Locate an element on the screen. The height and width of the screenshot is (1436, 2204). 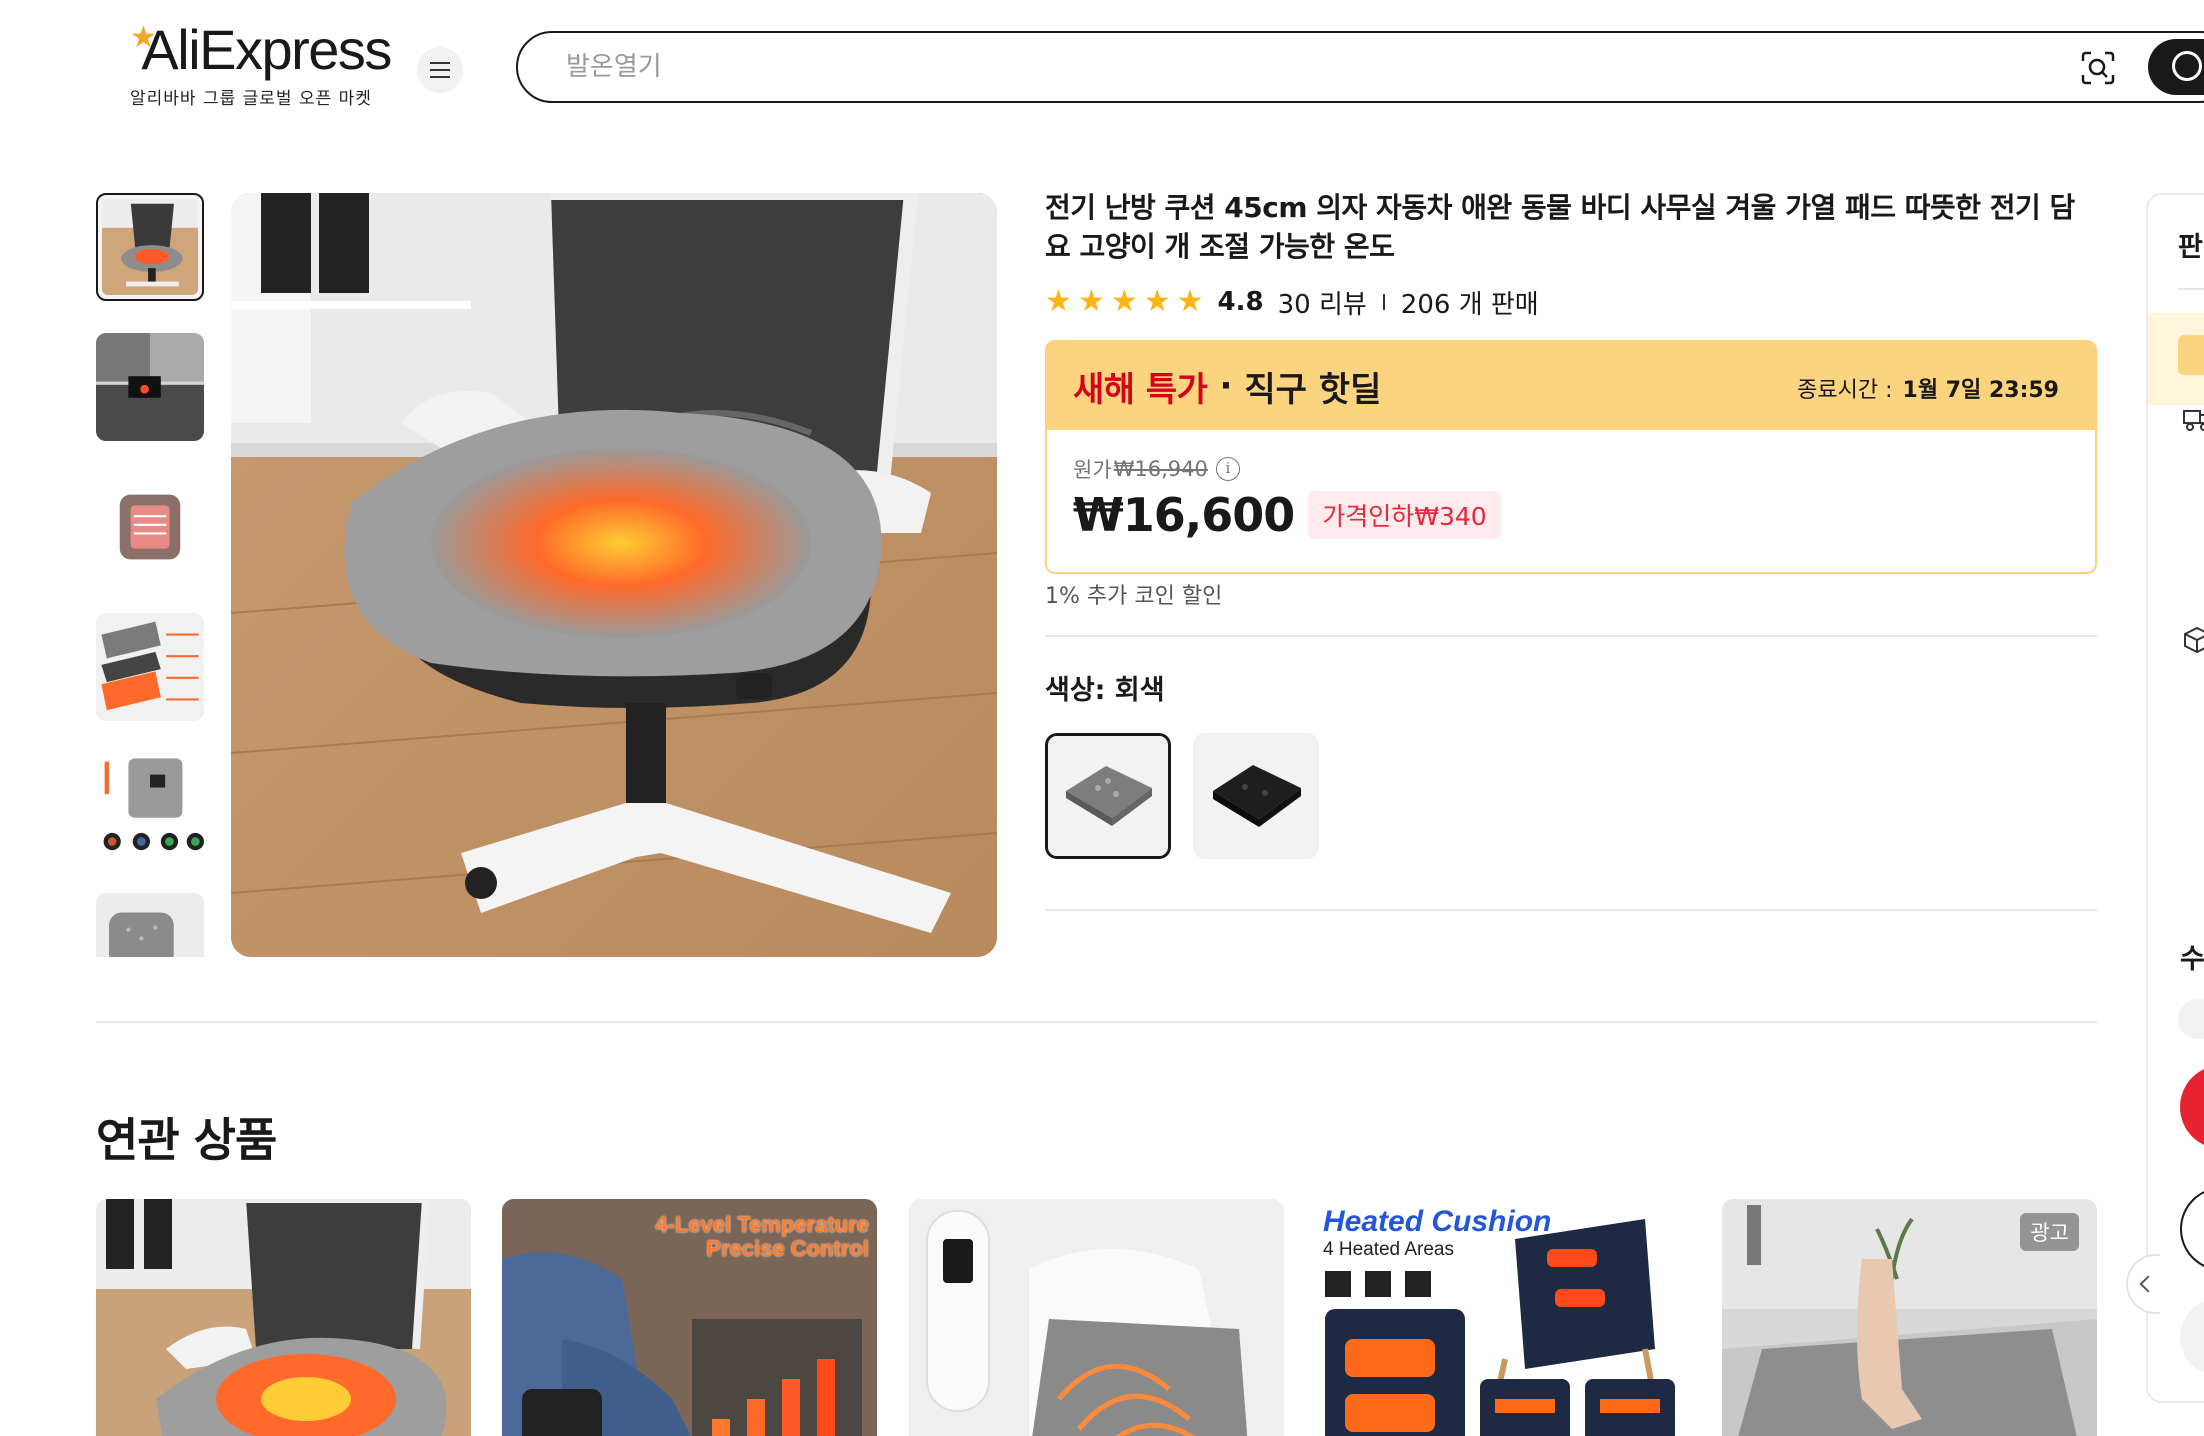
quantity-stepper is located at coordinates (2191, 1019).